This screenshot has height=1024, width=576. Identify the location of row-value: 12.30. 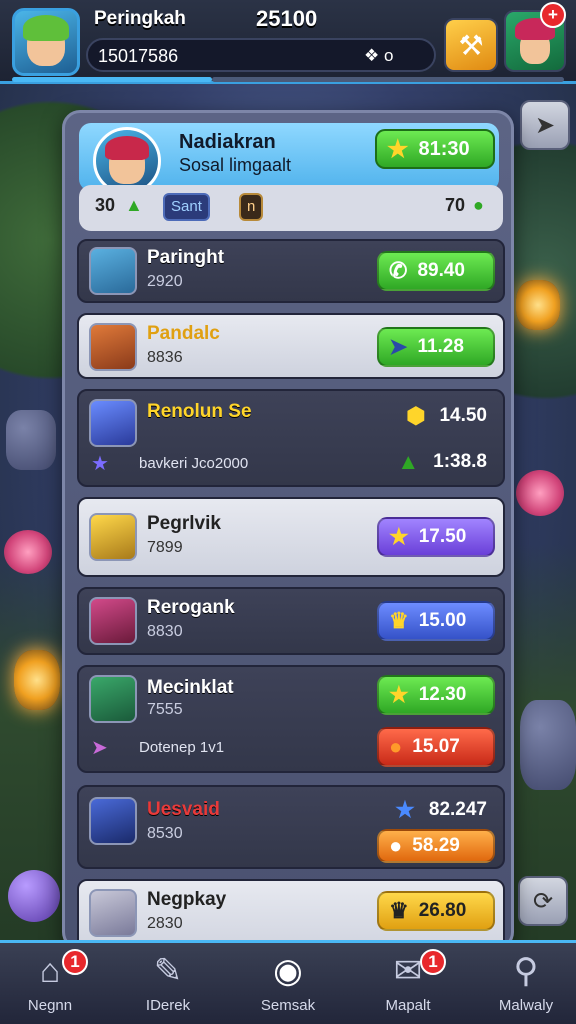
(442, 694).